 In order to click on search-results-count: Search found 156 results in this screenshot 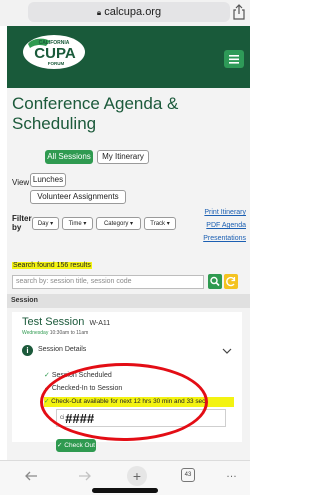, I will do `click(52, 265)`.